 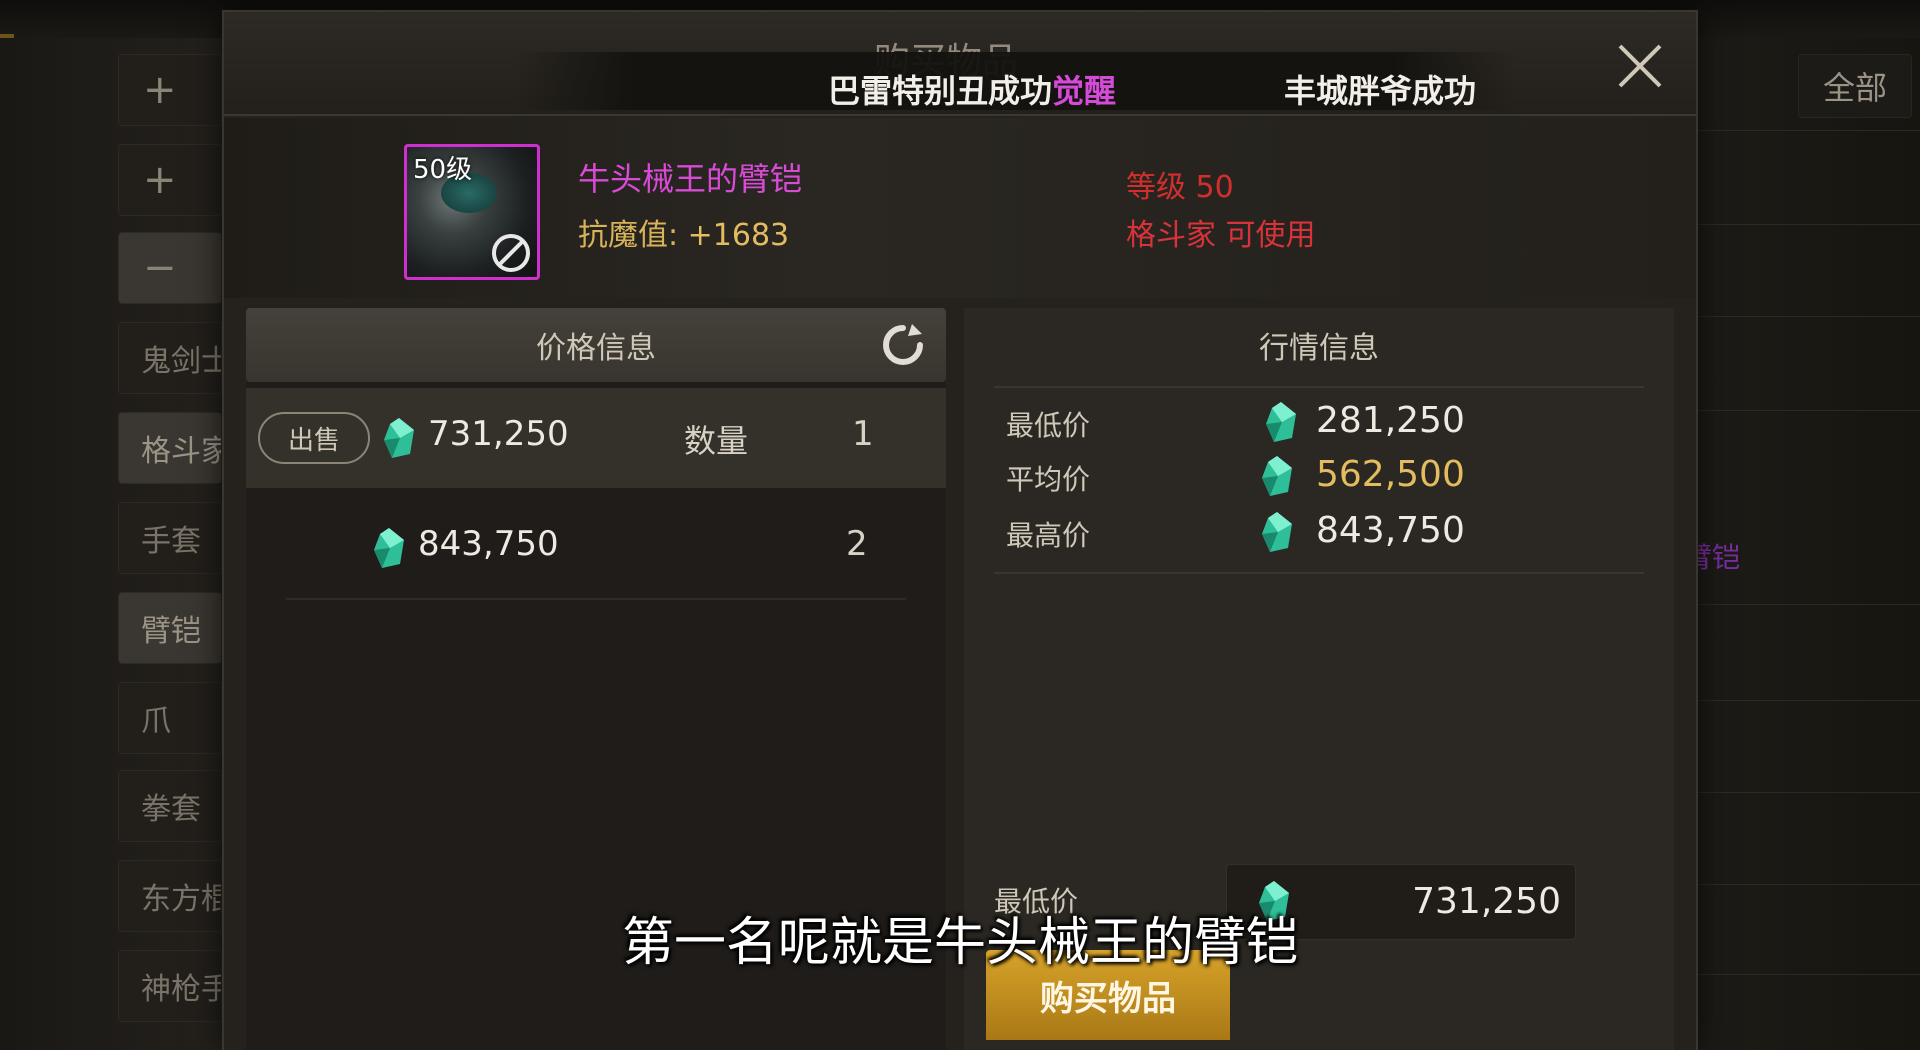 I want to click on notice-text: 巴雷特别丑成功, so click(x=940, y=91).